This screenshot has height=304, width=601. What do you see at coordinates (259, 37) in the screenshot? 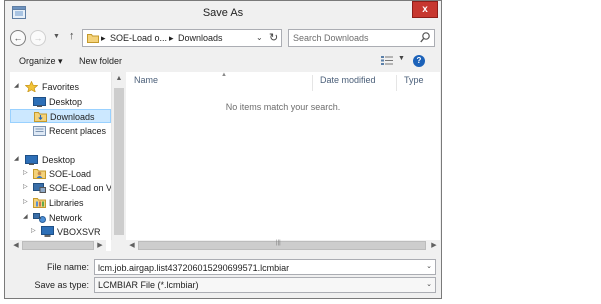
I see `address-dropdown-icon: ⌄` at bounding box center [259, 37].